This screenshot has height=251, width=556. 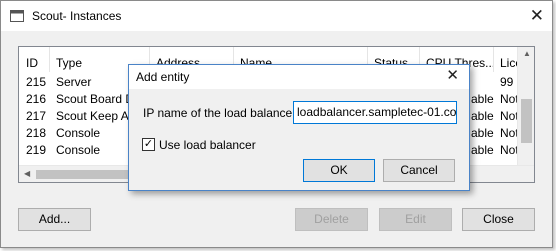 I want to click on delete-button: Delete, so click(x=331, y=219).